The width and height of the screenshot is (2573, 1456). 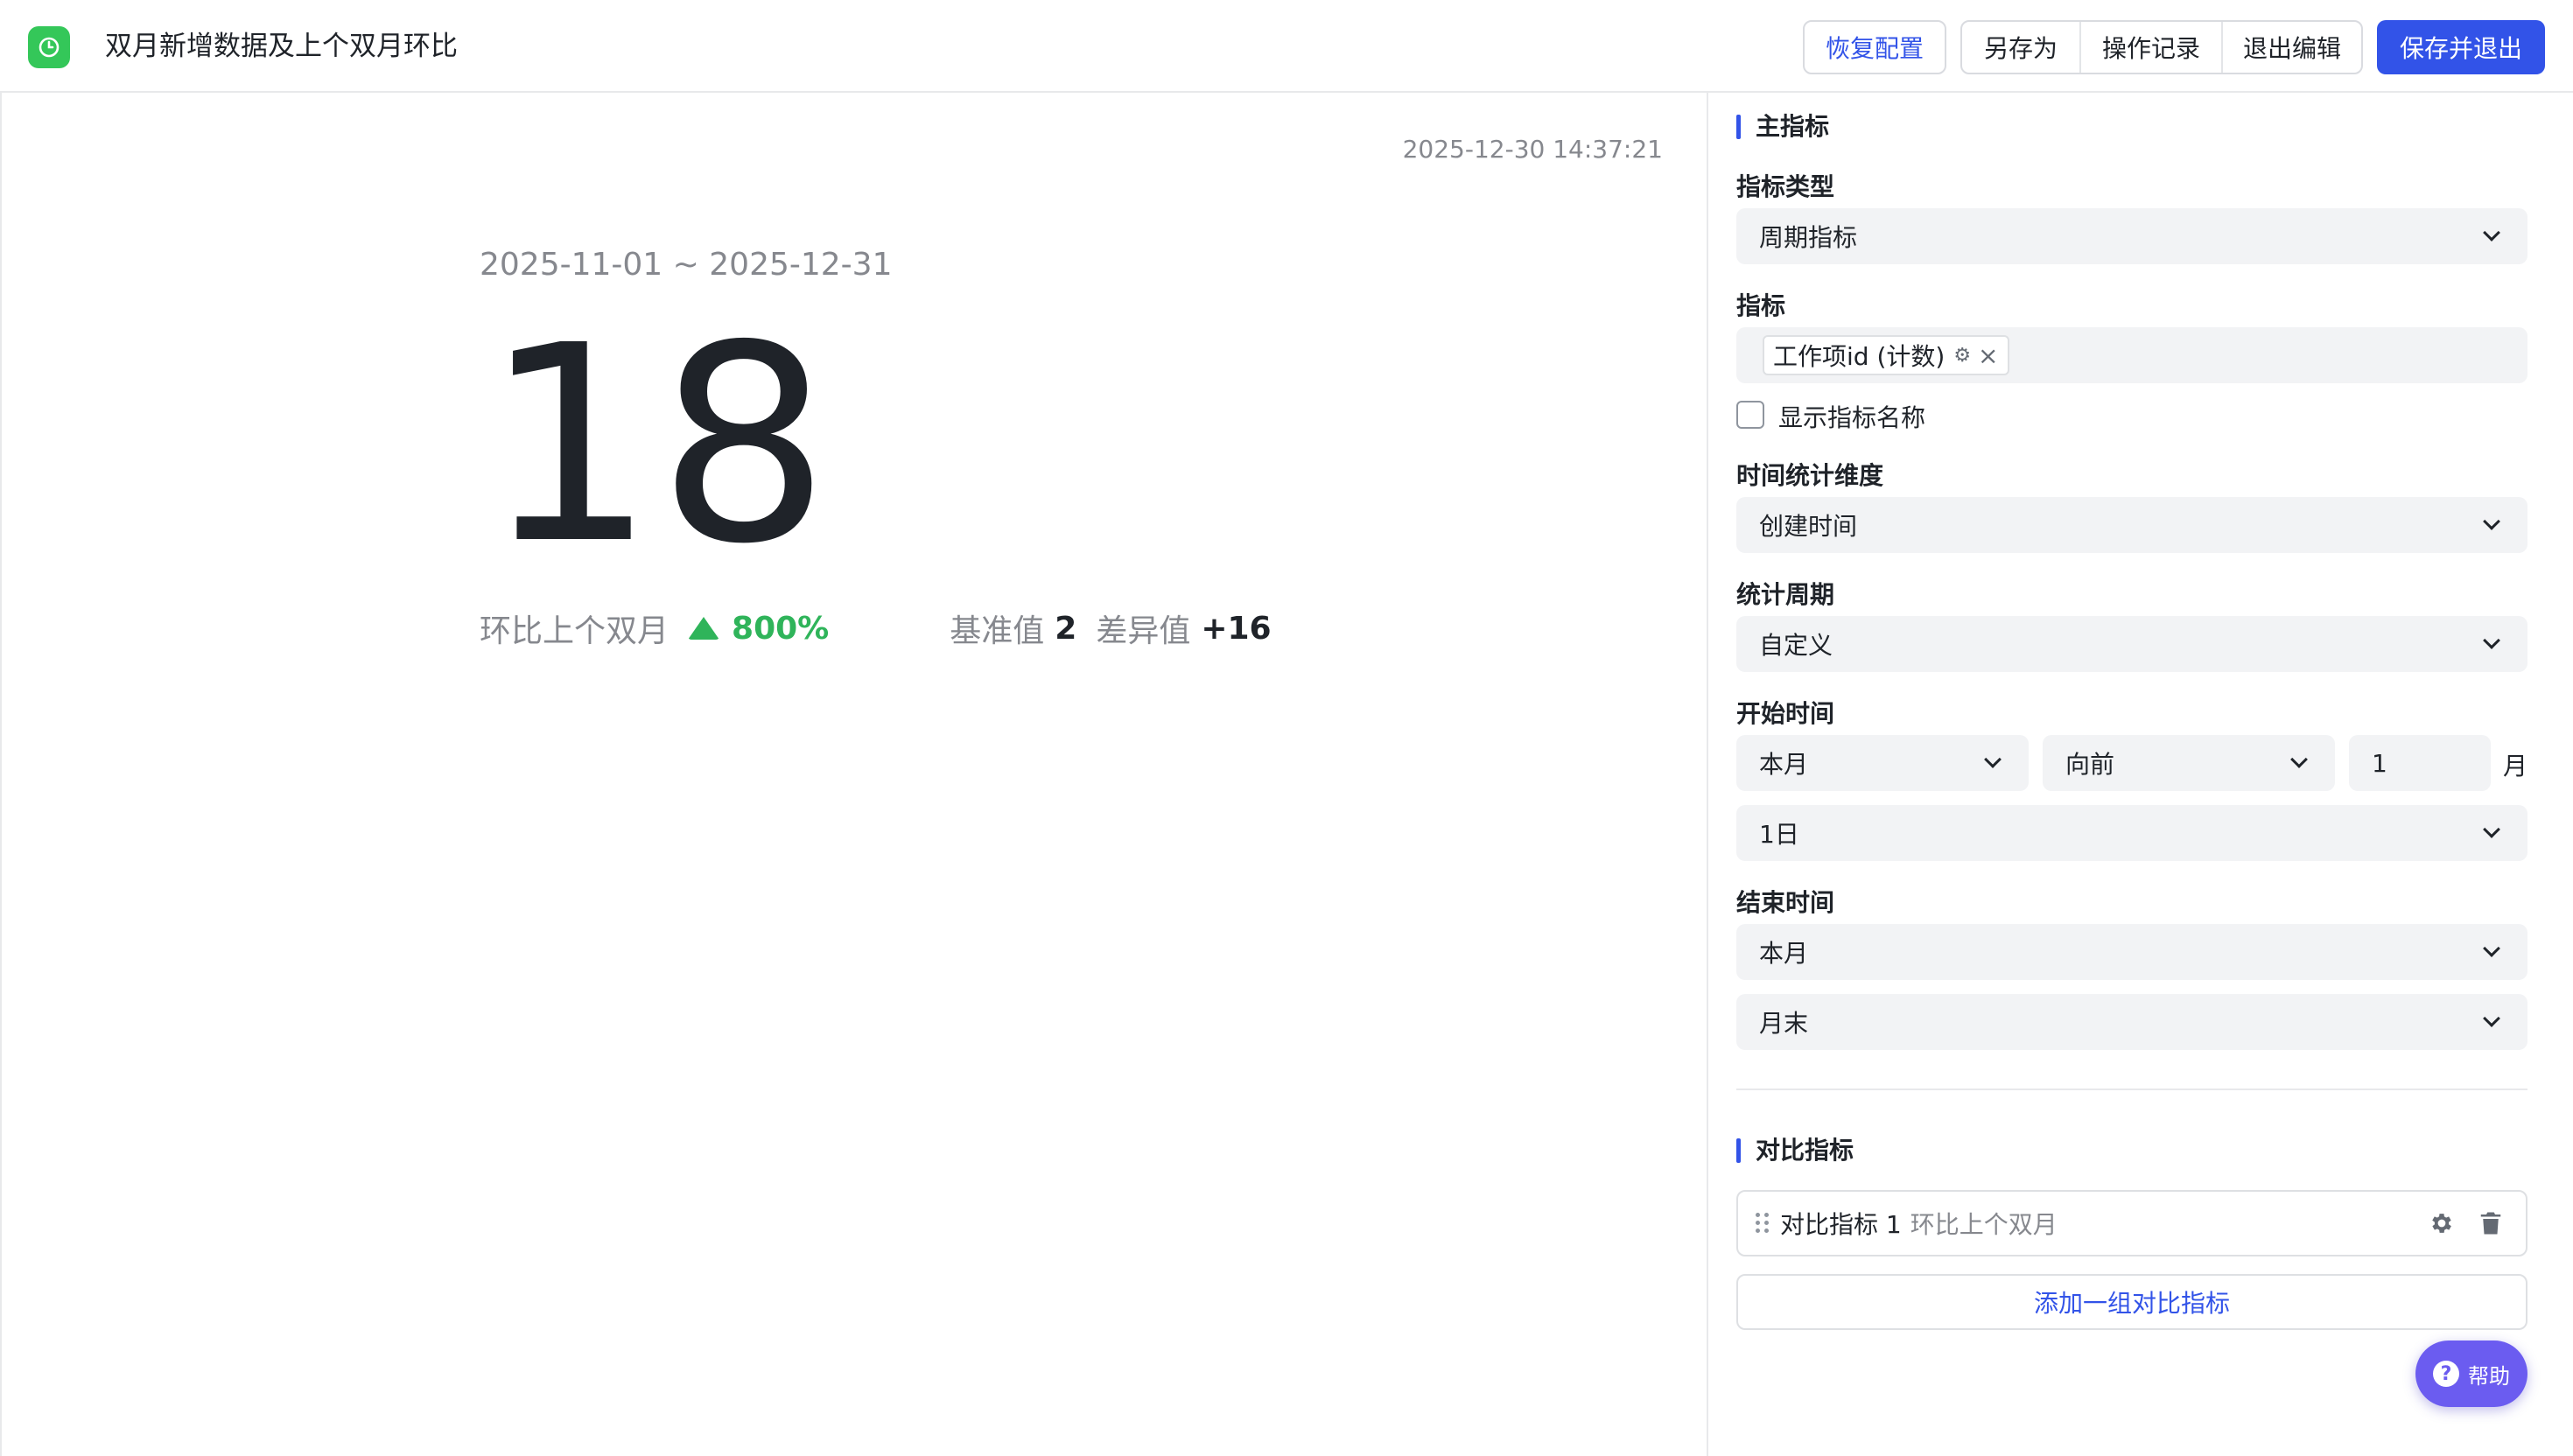 What do you see at coordinates (2131, 1302) in the screenshot?
I see `add-compare-metric-button: 添加一组对比指标` at bounding box center [2131, 1302].